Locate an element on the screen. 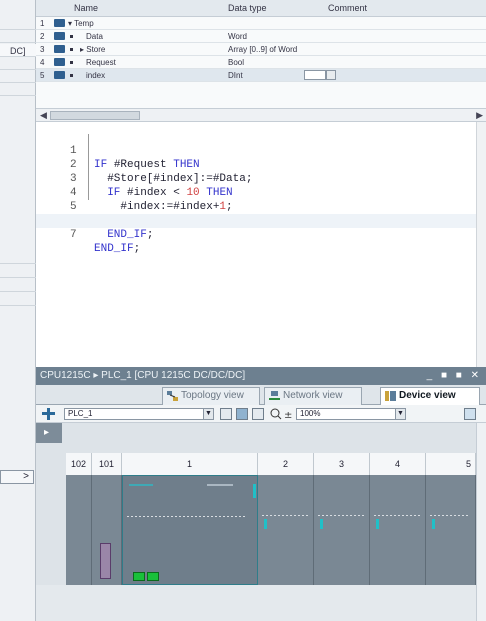  scroll-left-icon: ◀ is located at coordinates (43, 115).